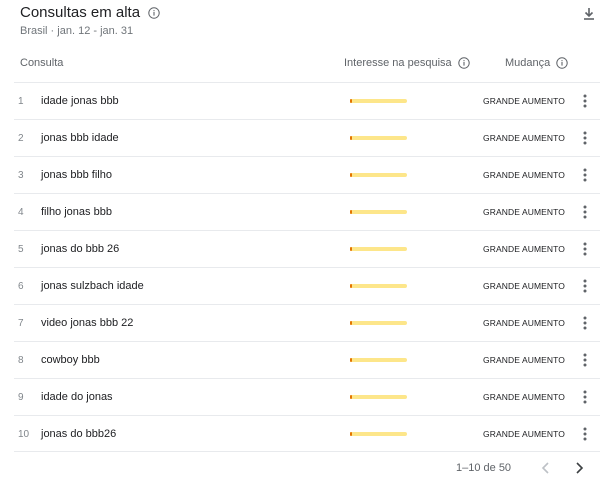  Describe the element at coordinates (80, 249) in the screenshot. I see `row-query-link: jonas do bbb 26` at that location.